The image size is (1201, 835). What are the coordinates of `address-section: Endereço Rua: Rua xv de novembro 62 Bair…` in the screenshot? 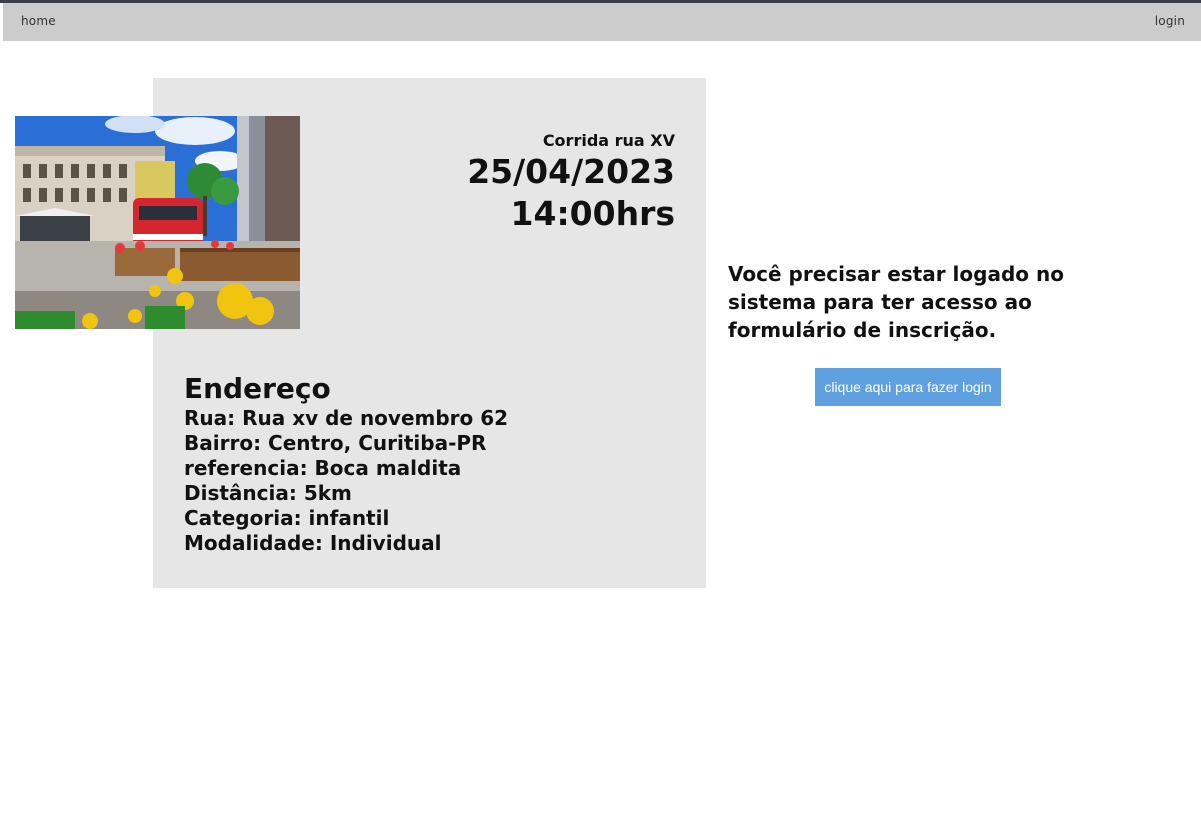 It's located at (346, 464).